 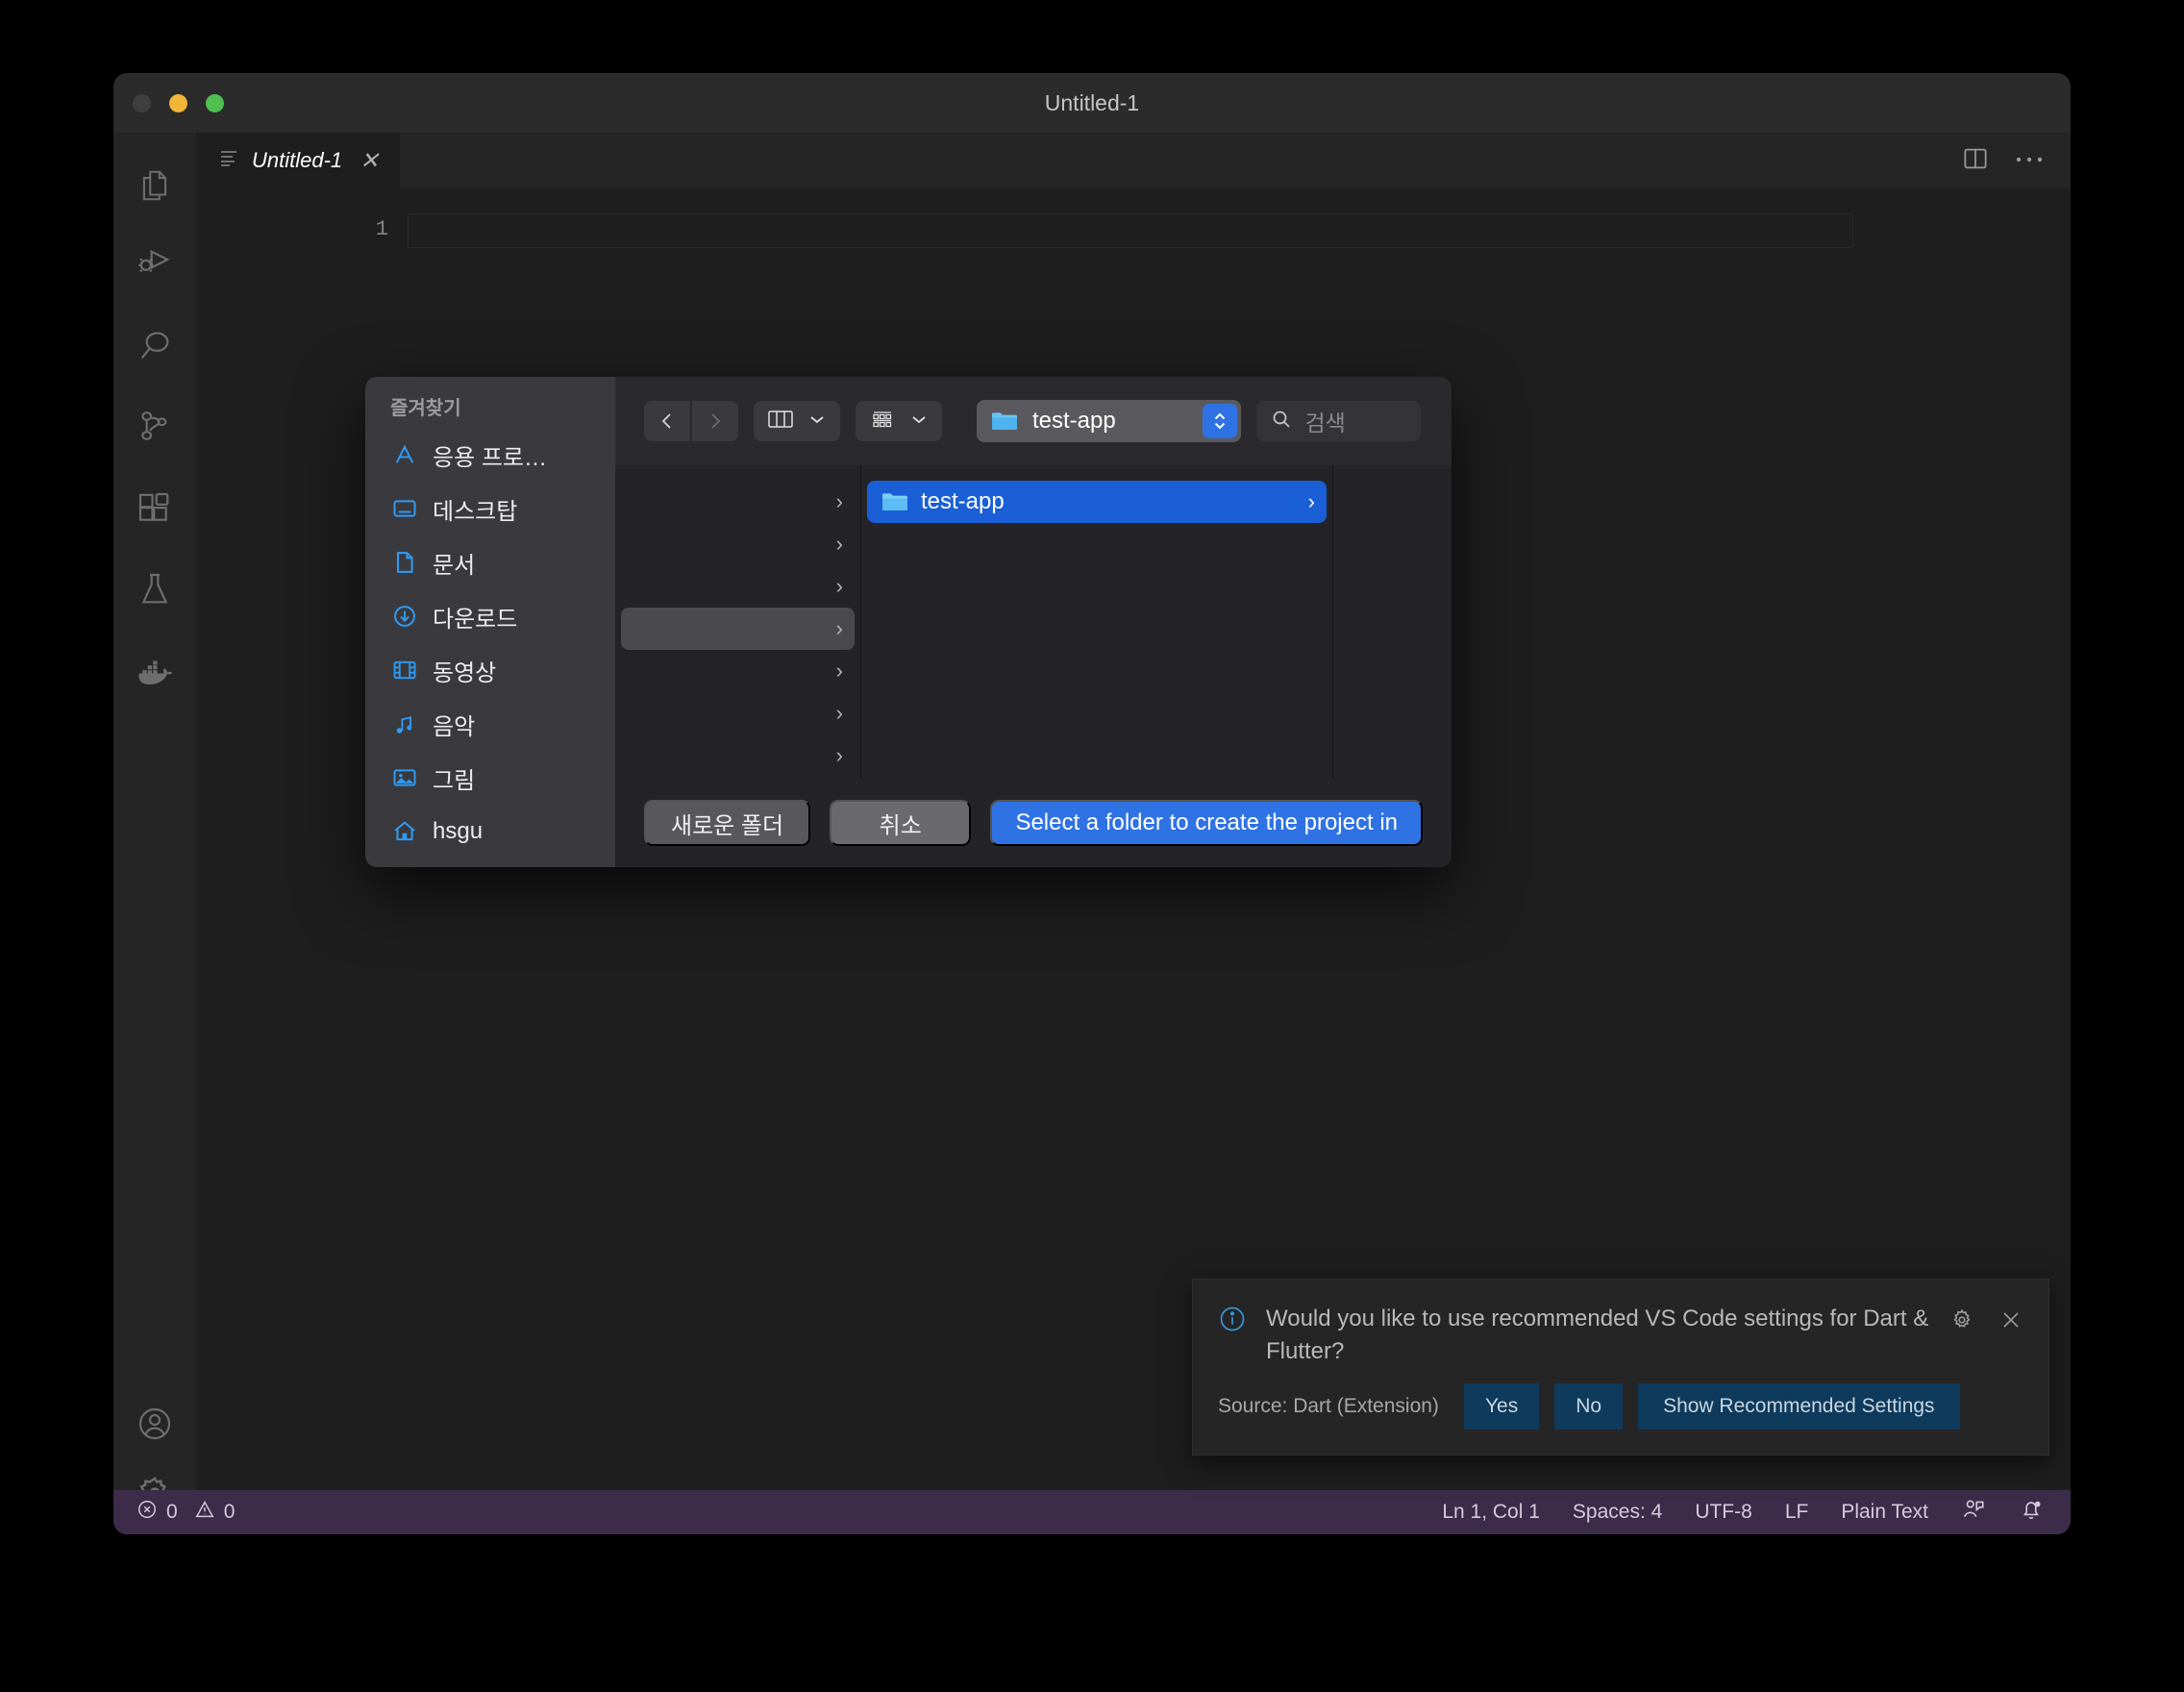 I want to click on activity-item-search, so click(x=155, y=345).